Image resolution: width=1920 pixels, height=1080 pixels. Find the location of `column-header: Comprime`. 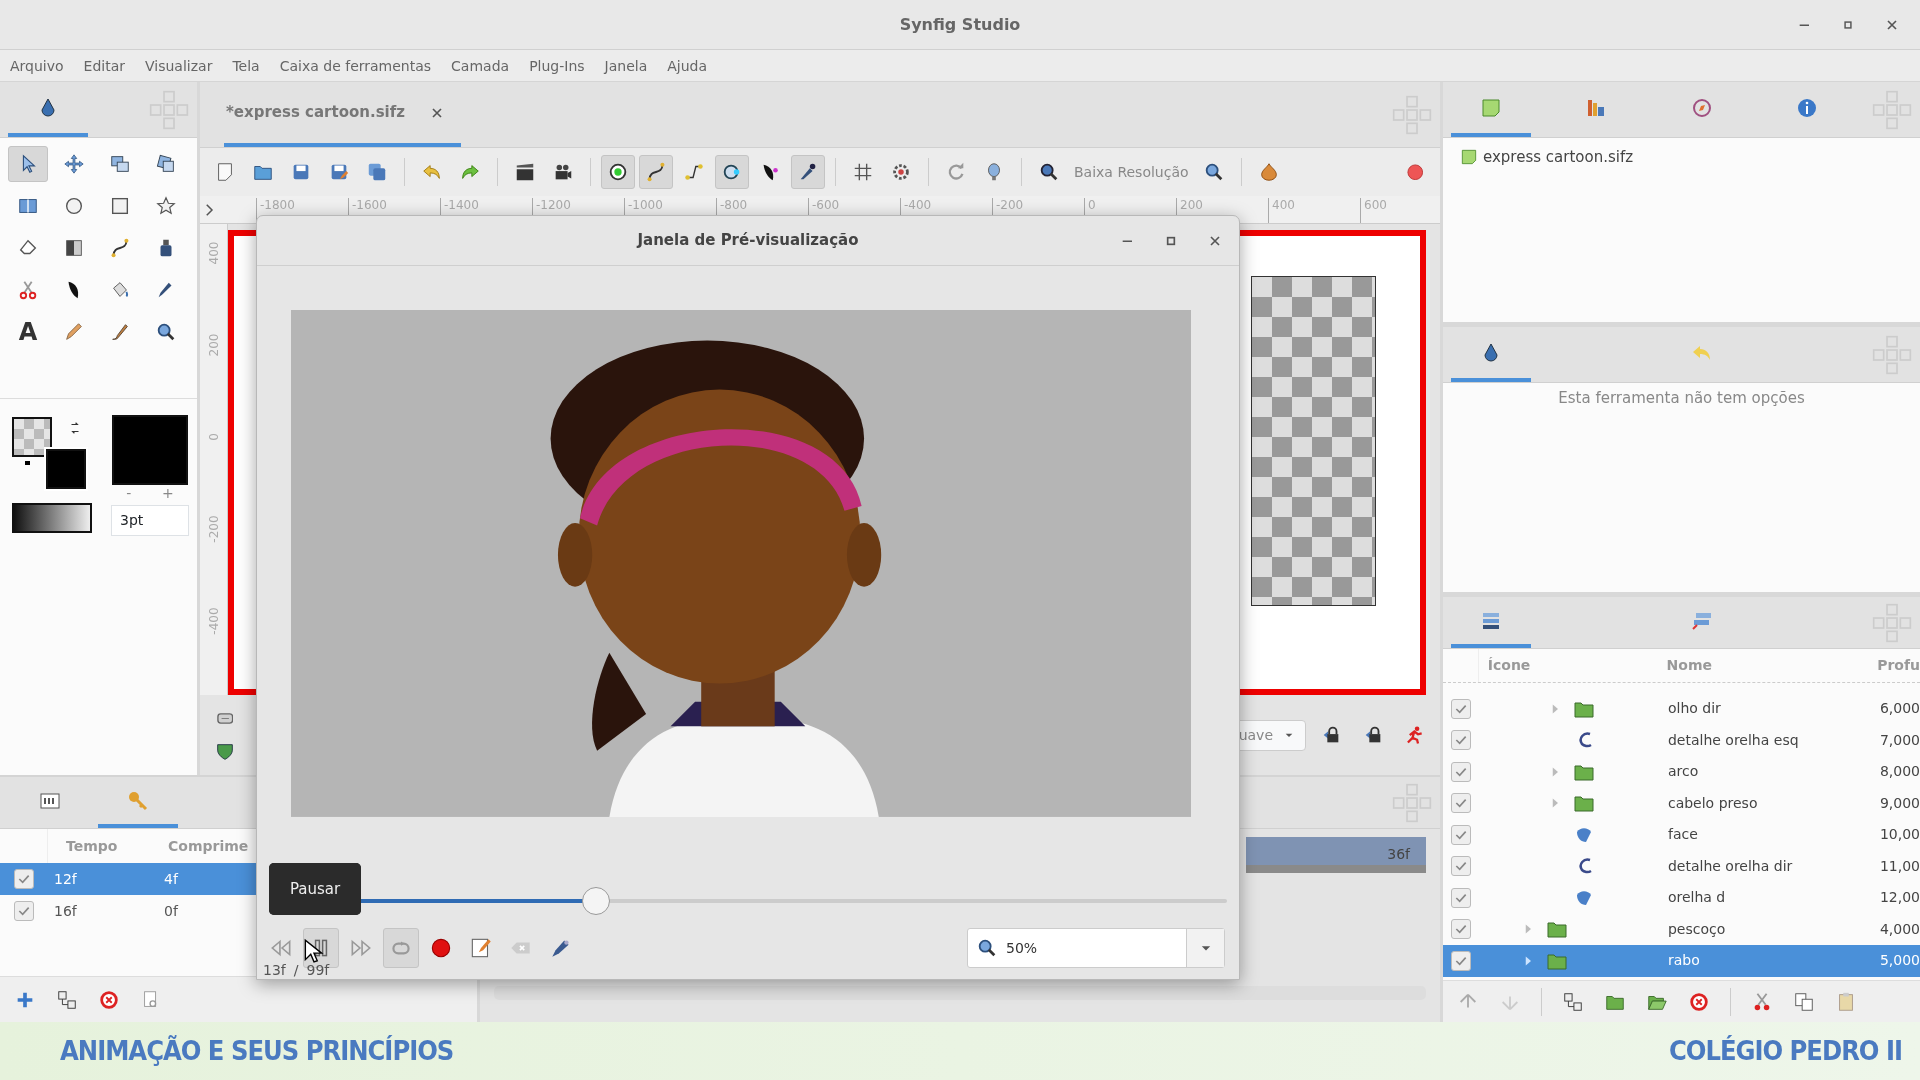

column-header: Comprime is located at coordinates (204, 846).